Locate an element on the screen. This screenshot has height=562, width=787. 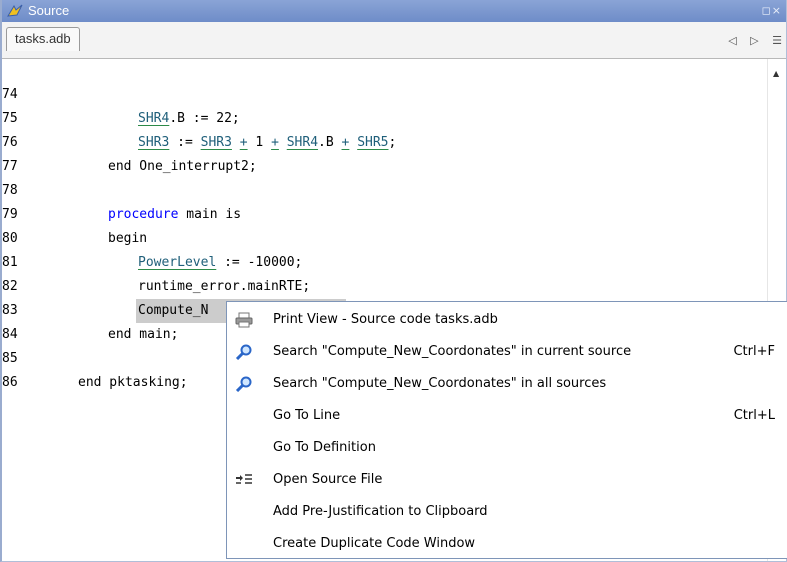
menu-item-shortcut: Ctrl+F is located at coordinates (754, 351).